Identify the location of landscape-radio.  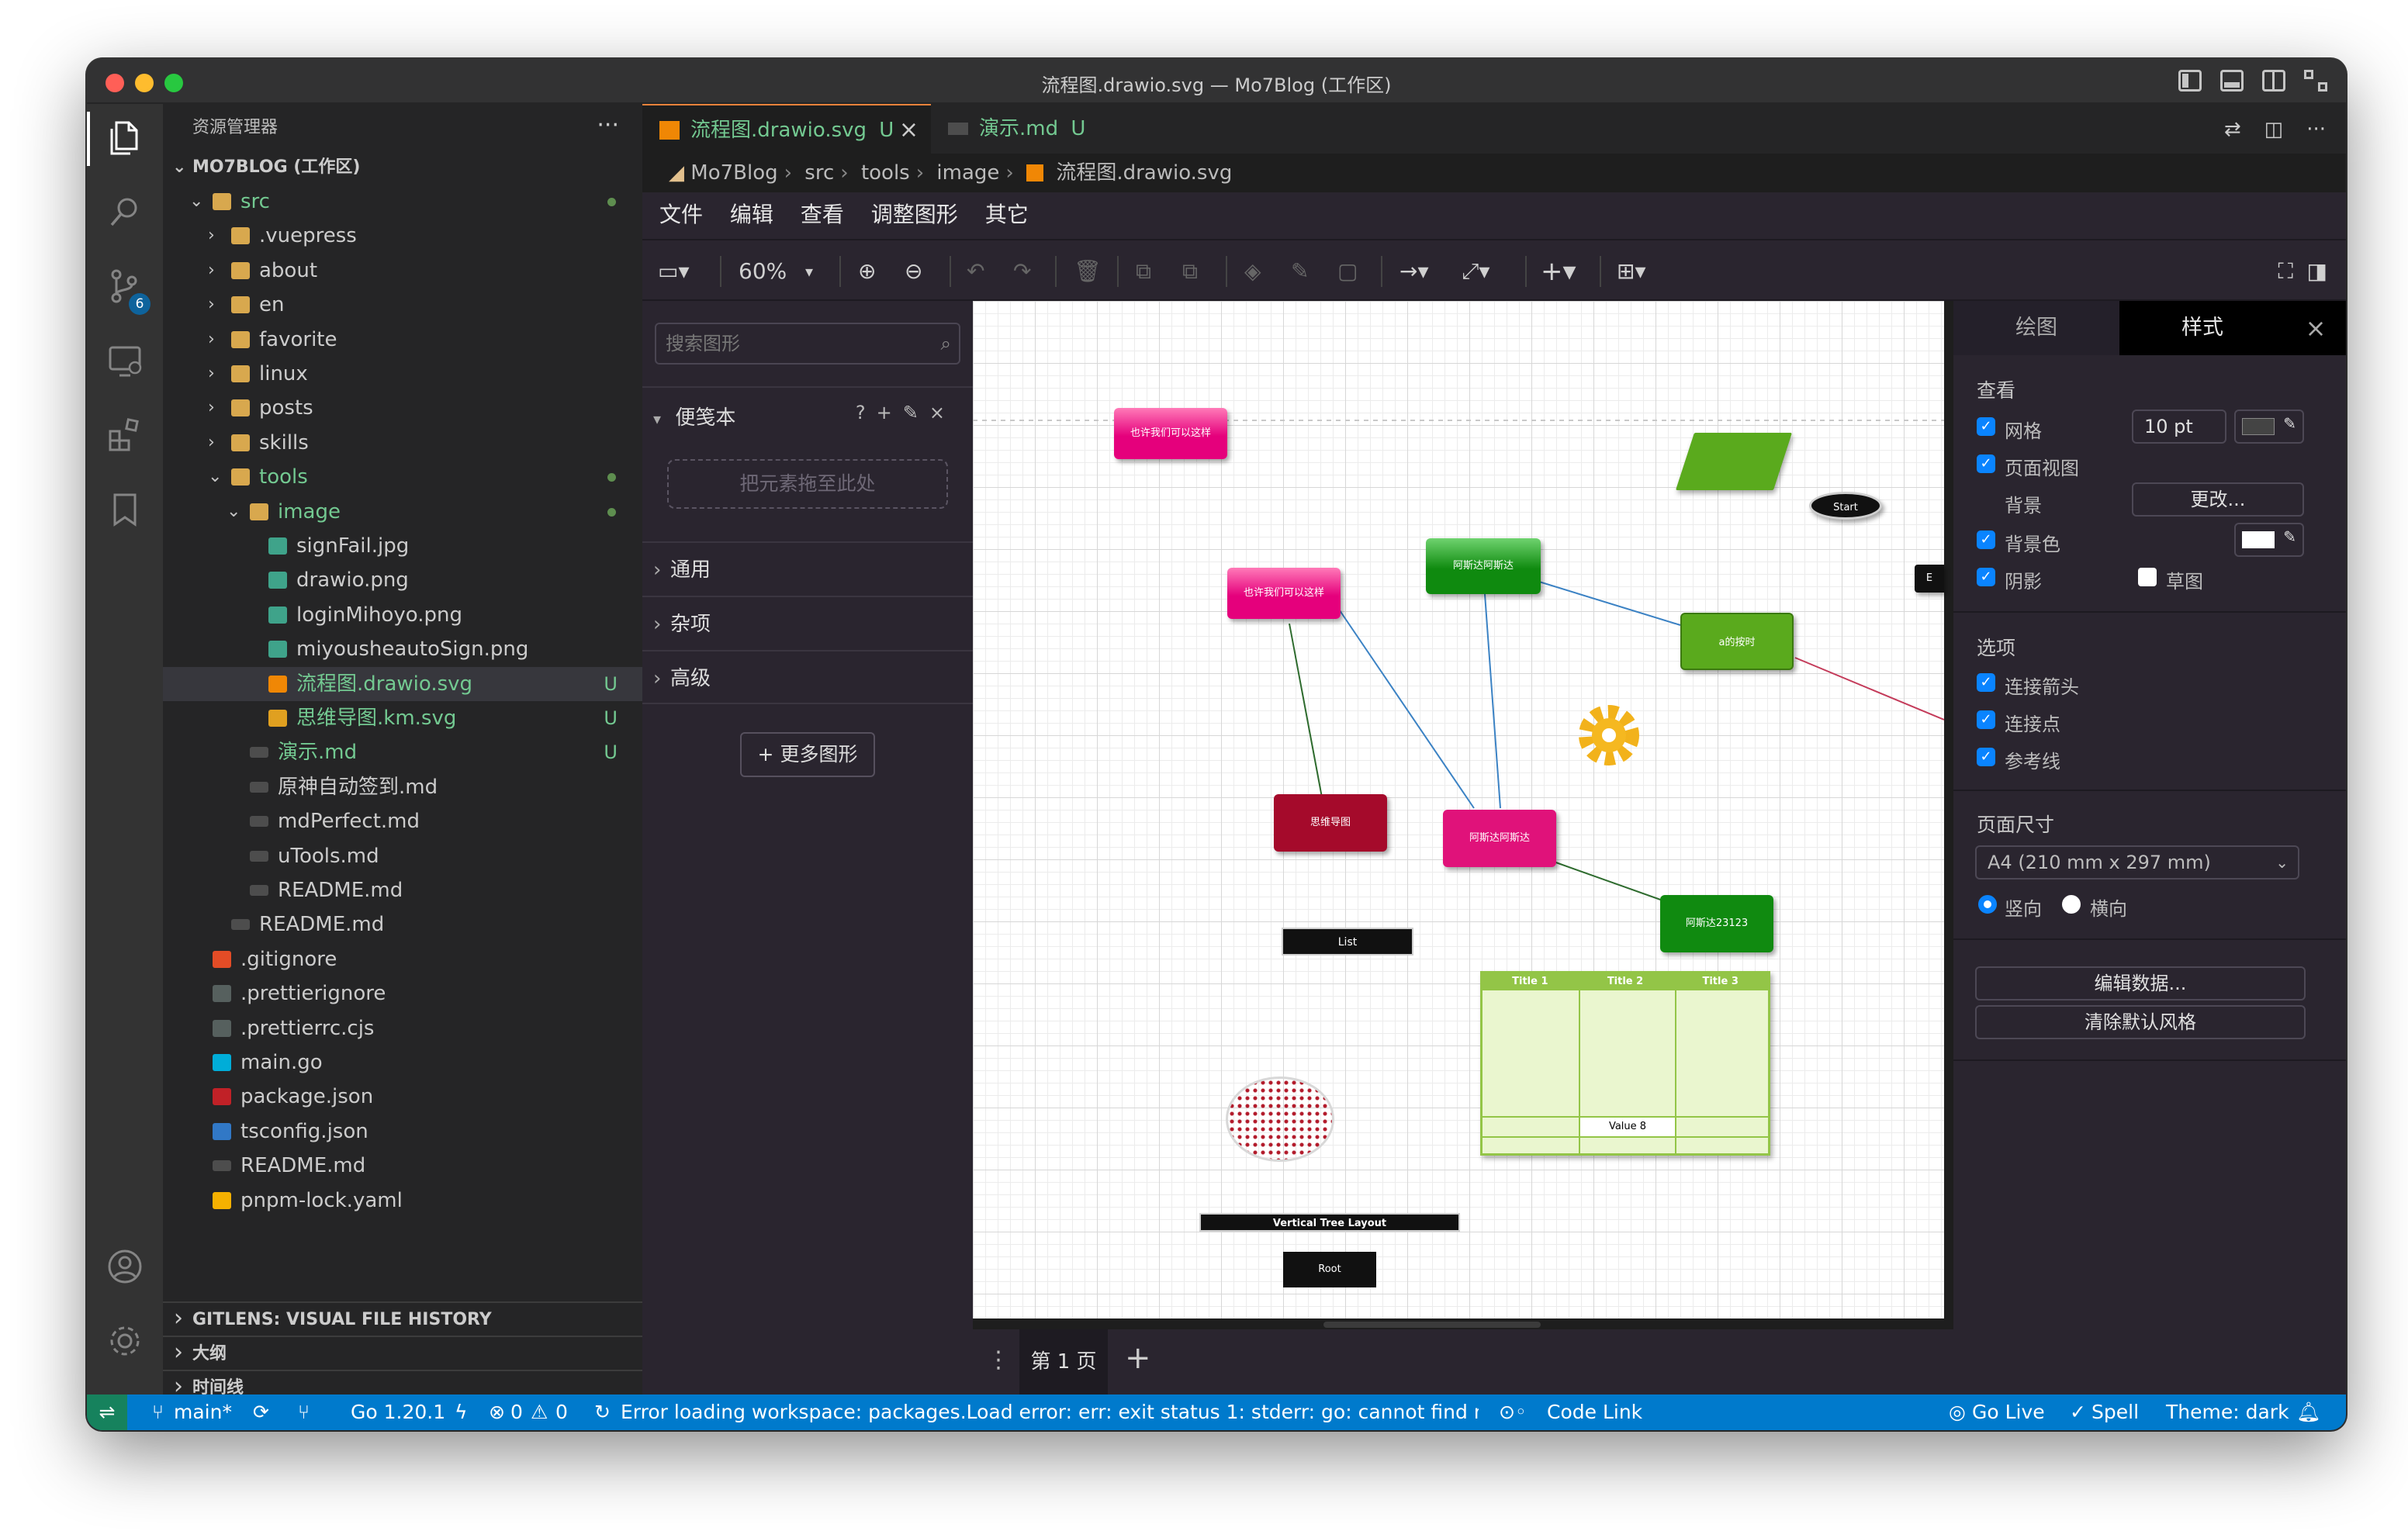
(2071, 904).